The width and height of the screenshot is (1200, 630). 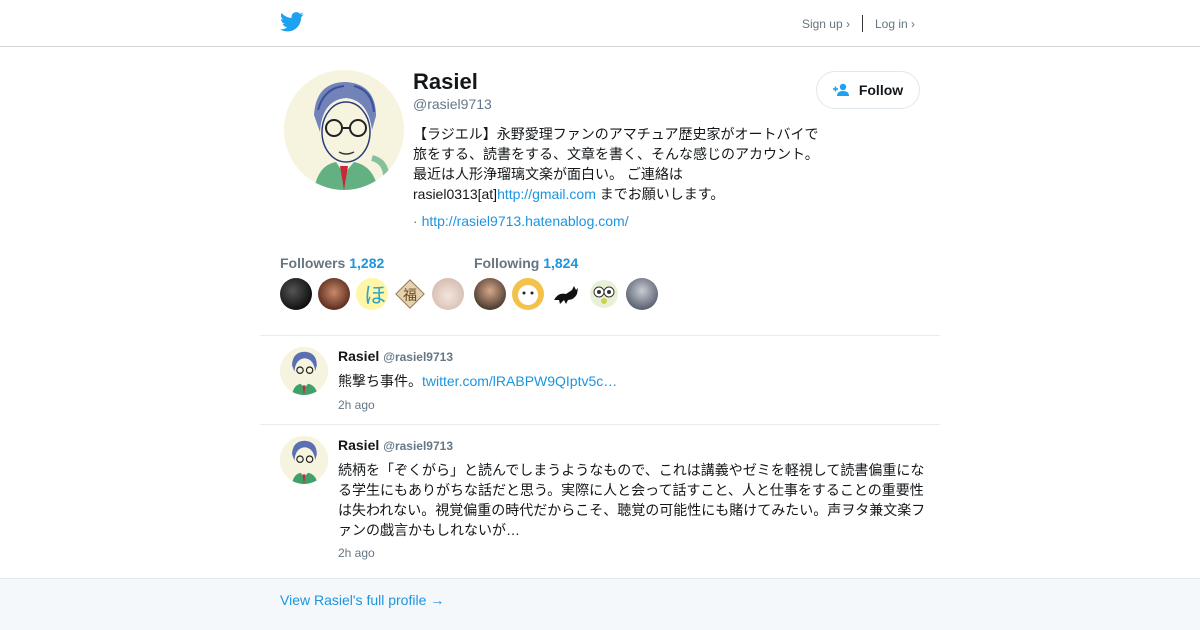 I want to click on follower-avatar: 福, so click(x=410, y=294).